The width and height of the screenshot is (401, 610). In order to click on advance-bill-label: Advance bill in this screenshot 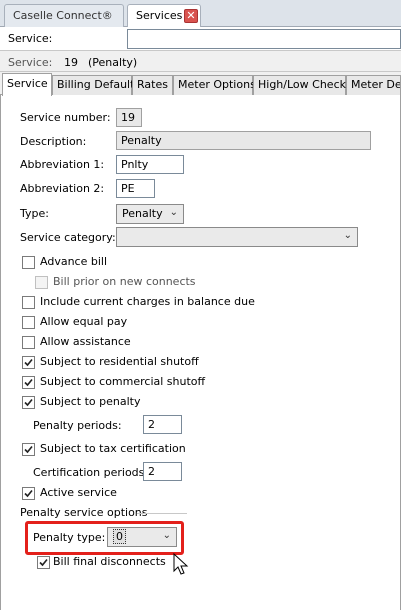, I will do `click(73, 261)`.